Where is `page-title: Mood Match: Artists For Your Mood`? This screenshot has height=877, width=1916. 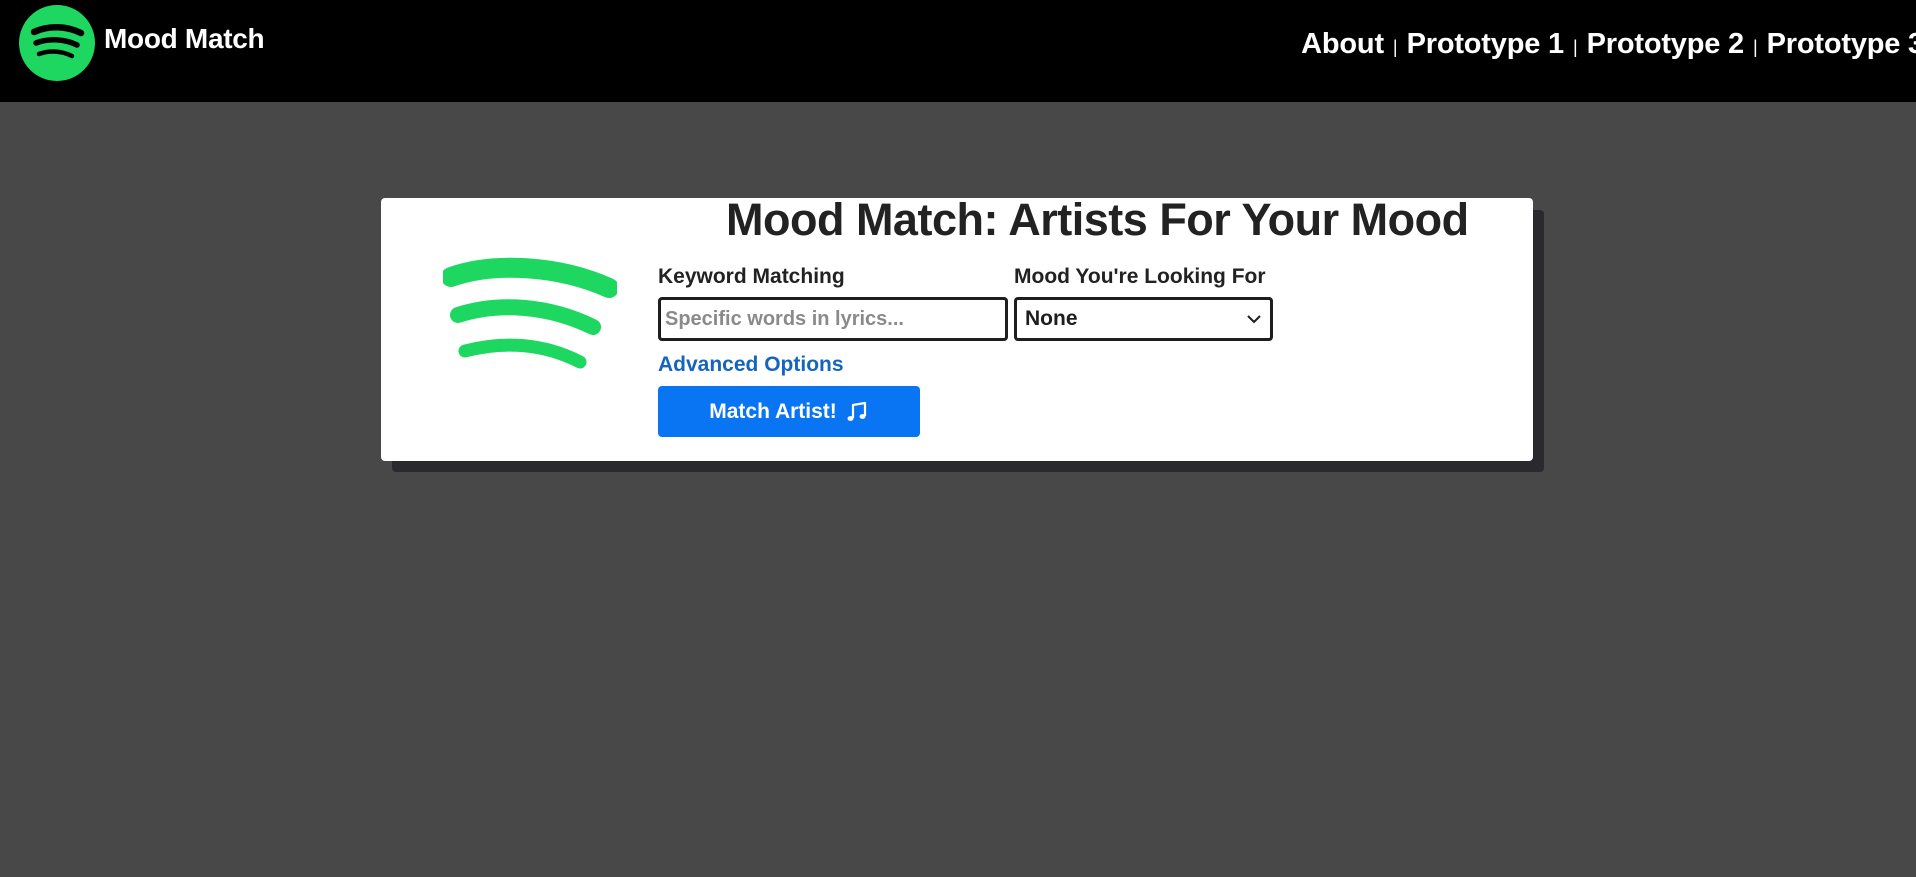 page-title: Mood Match: Artists For Your Mood is located at coordinates (1097, 219).